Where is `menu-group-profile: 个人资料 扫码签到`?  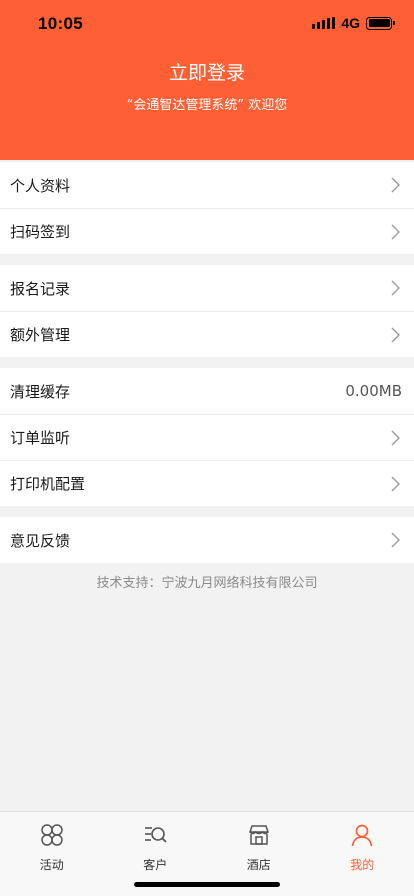
menu-group-profile: 个人资料 扫码签到 is located at coordinates (207, 208).